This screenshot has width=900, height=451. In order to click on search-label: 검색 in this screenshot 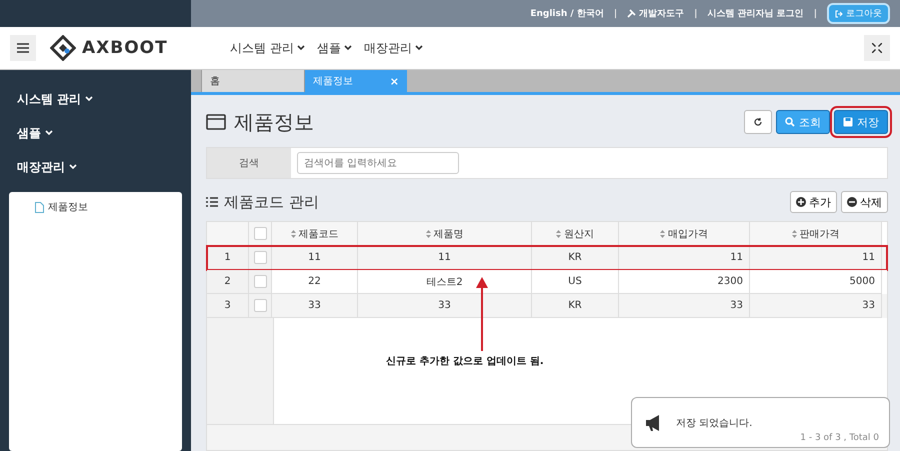, I will do `click(249, 163)`.